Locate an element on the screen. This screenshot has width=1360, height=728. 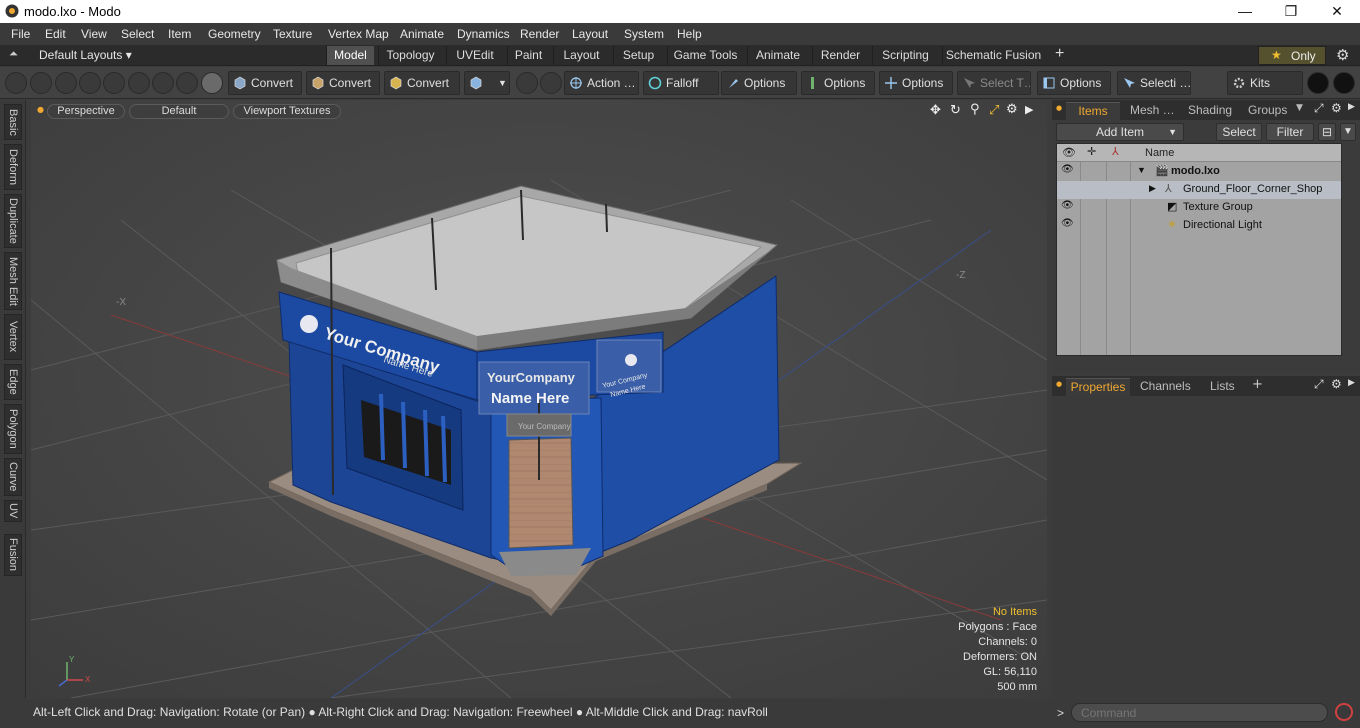
pan-icon: ✥ is located at coordinates (935, 110).